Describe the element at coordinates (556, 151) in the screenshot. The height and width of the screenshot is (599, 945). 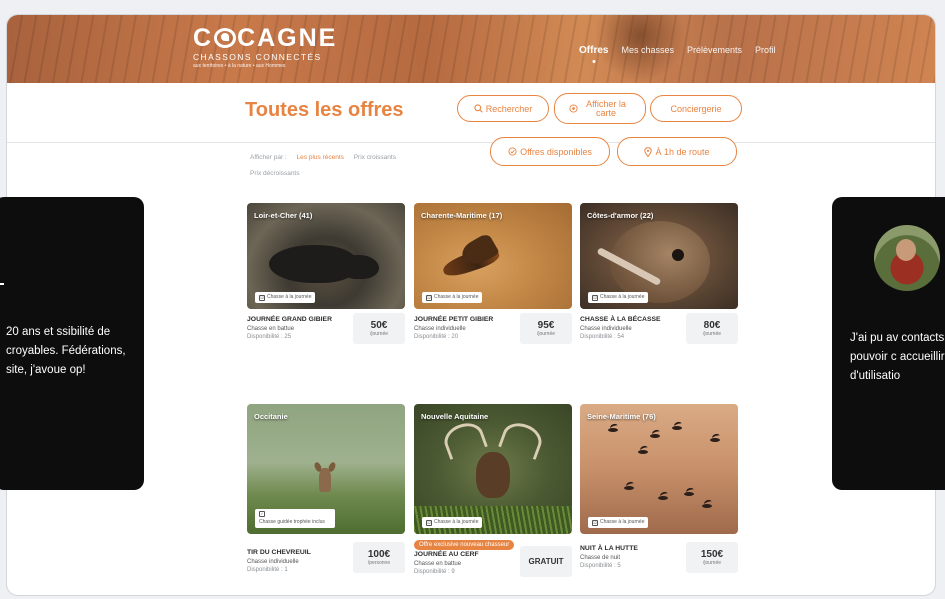
I see `available-offers-label: Offres disponibles` at that location.